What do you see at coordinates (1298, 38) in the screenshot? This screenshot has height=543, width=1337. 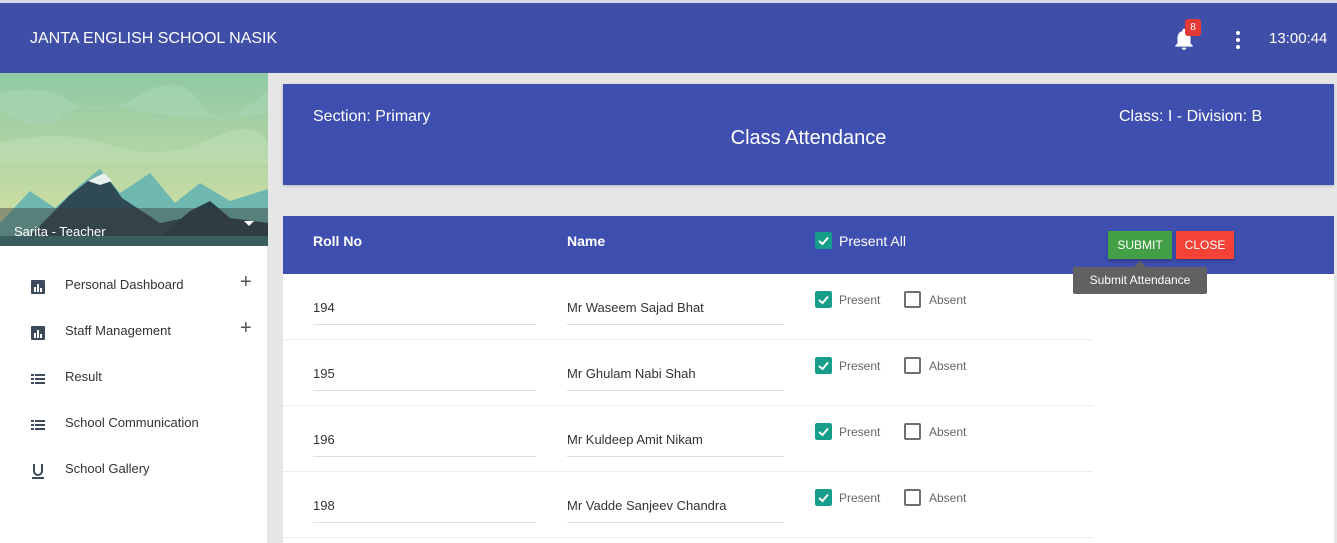 I see `clock: 13:00:44` at bounding box center [1298, 38].